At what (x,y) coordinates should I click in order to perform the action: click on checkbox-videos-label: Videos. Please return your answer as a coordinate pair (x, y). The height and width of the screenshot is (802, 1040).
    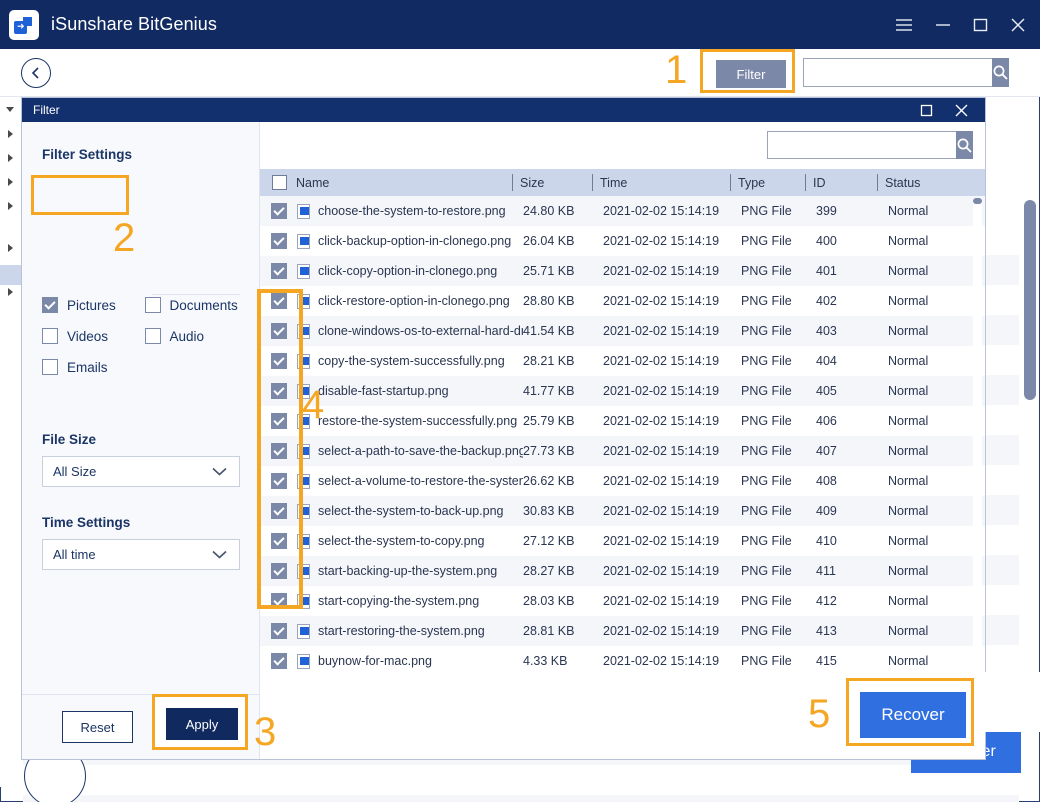
    Looking at the image, I should click on (88, 336).